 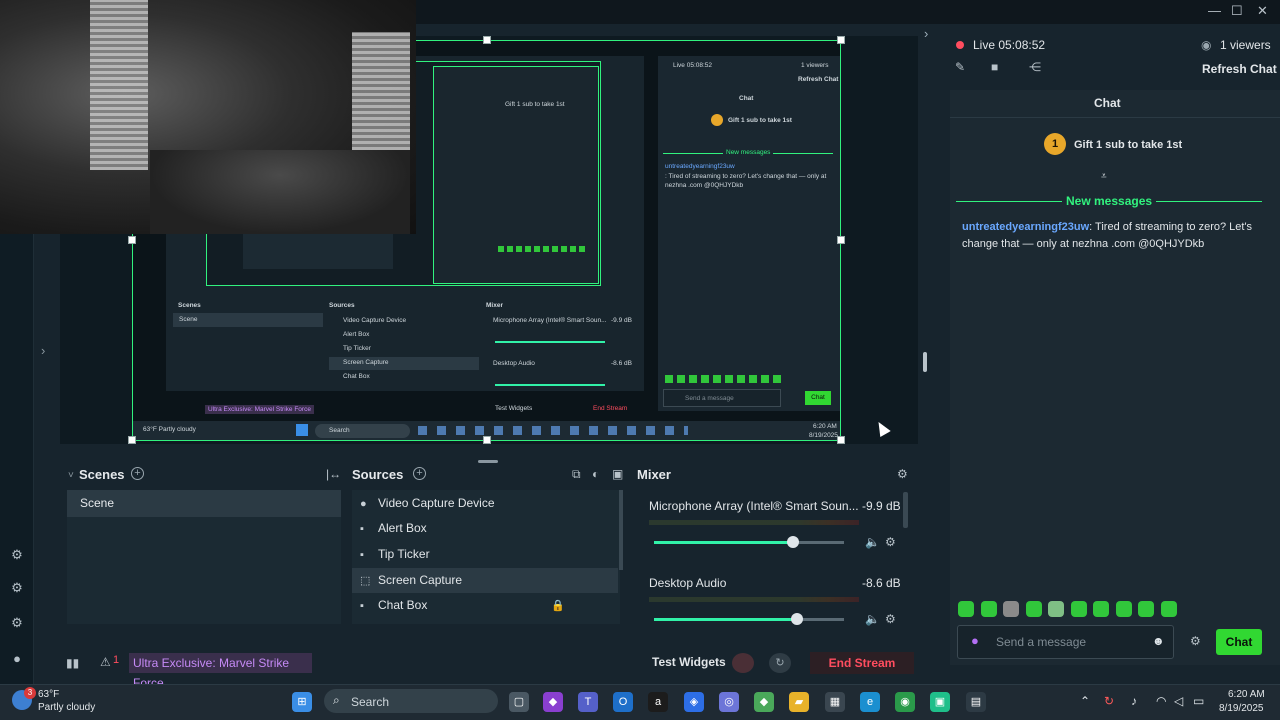 I want to click on chat-send-button: Chat, so click(x=1239, y=642).